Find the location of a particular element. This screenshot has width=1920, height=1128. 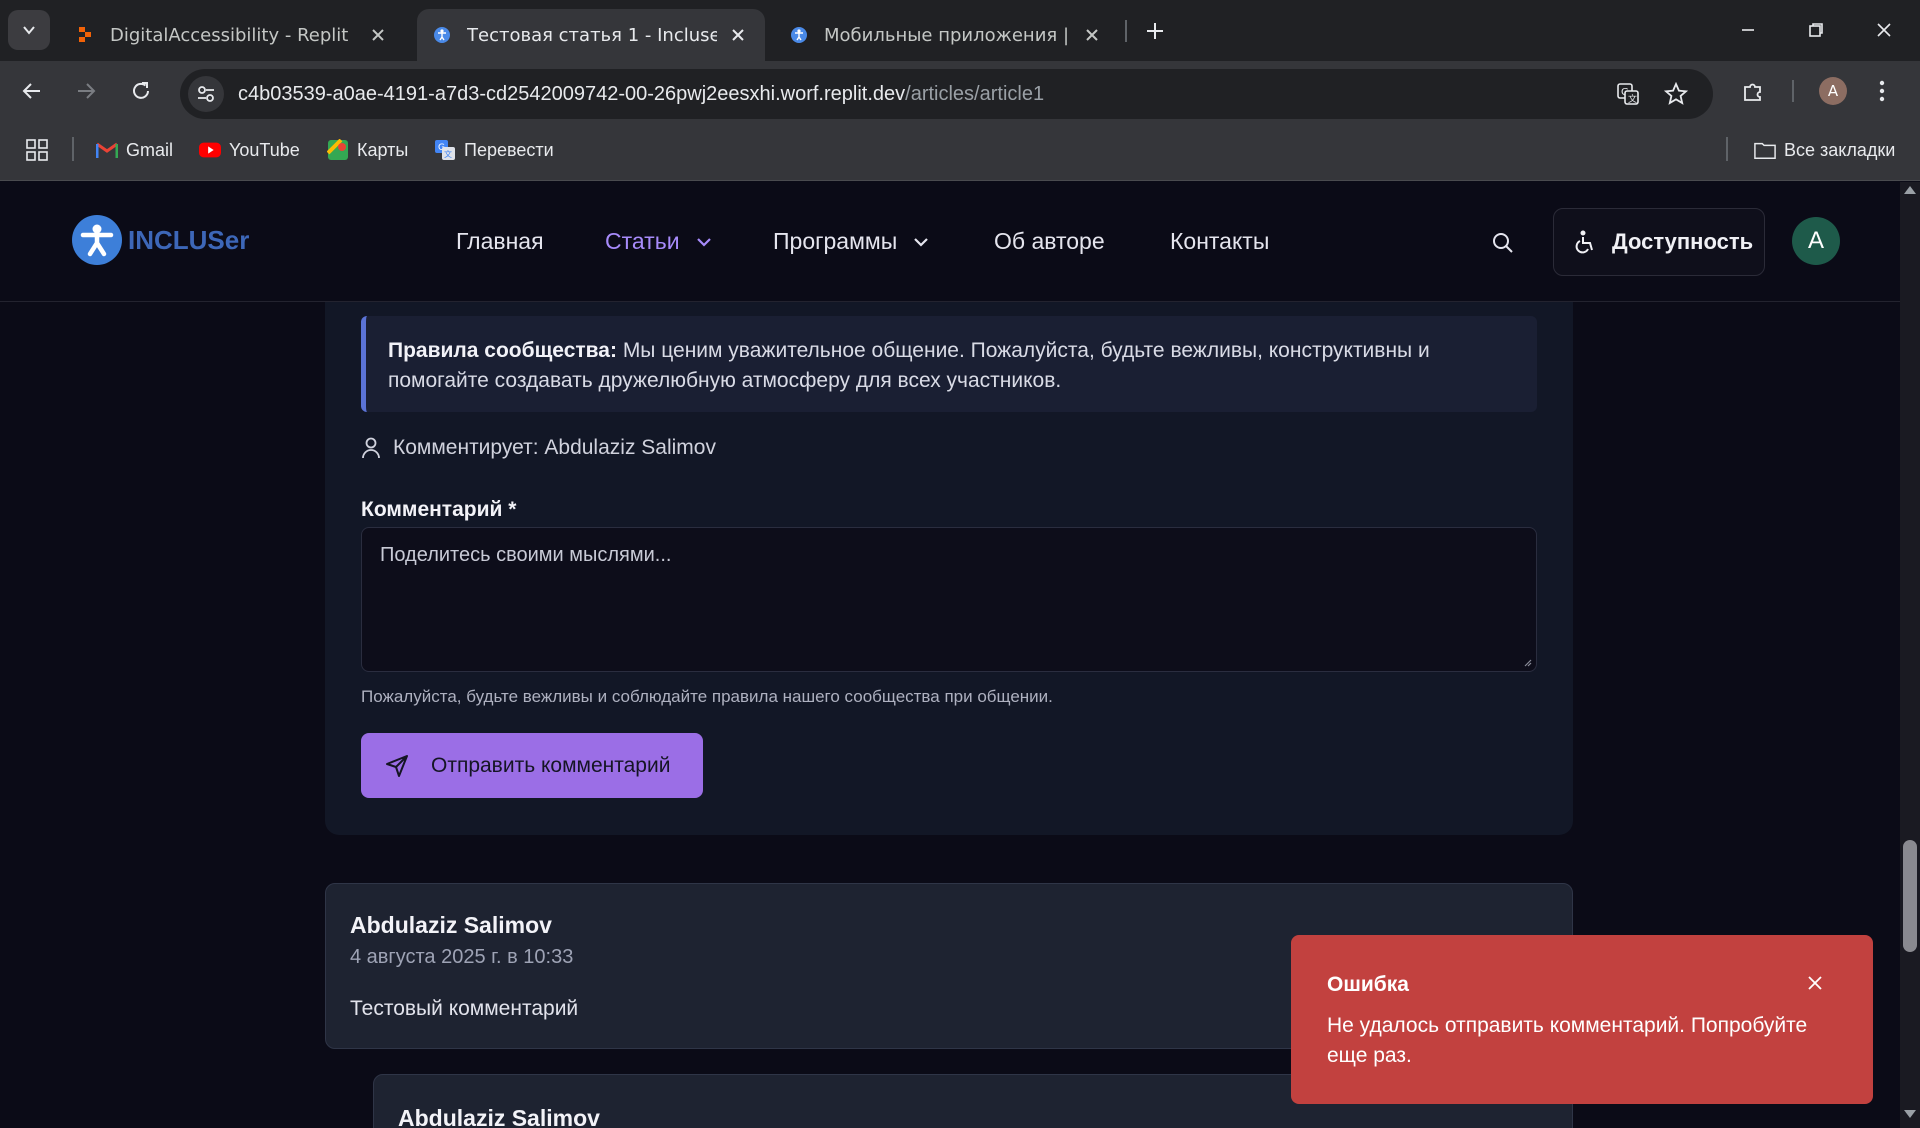

bookmark-maps: Карты is located at coordinates (367, 150).